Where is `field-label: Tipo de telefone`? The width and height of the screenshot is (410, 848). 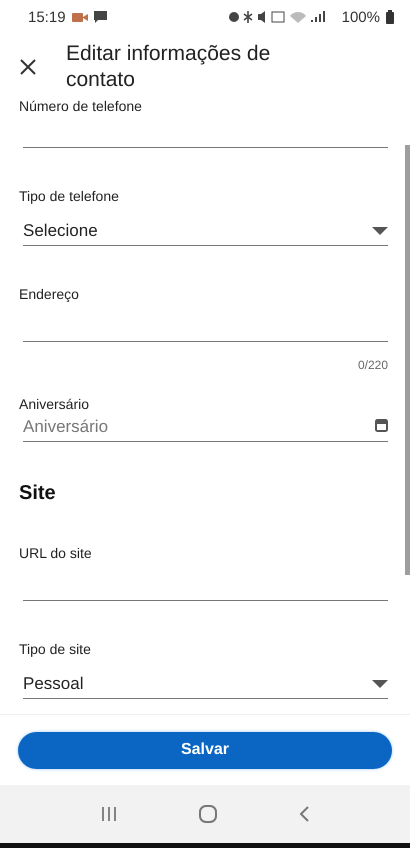
field-label: Tipo de telefone is located at coordinates (69, 196).